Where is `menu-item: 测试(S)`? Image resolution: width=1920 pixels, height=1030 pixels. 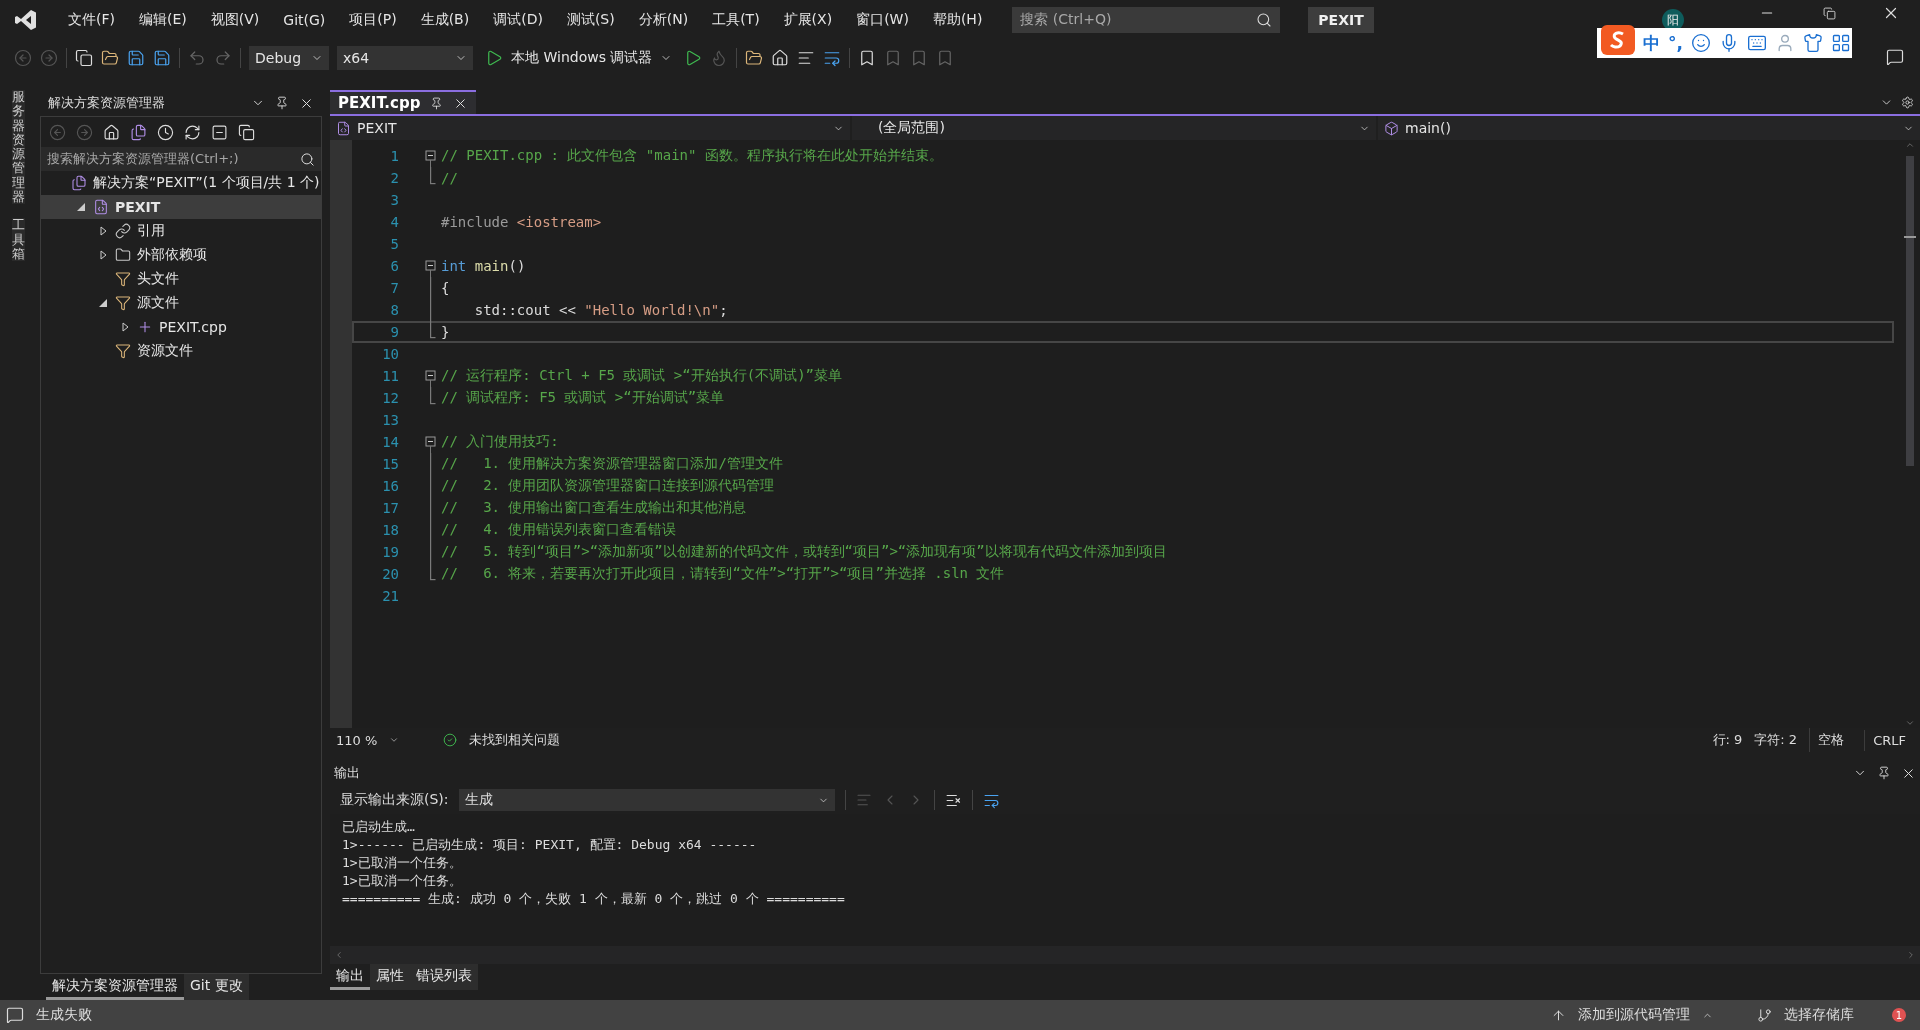 menu-item: 测试(S) is located at coordinates (590, 20).